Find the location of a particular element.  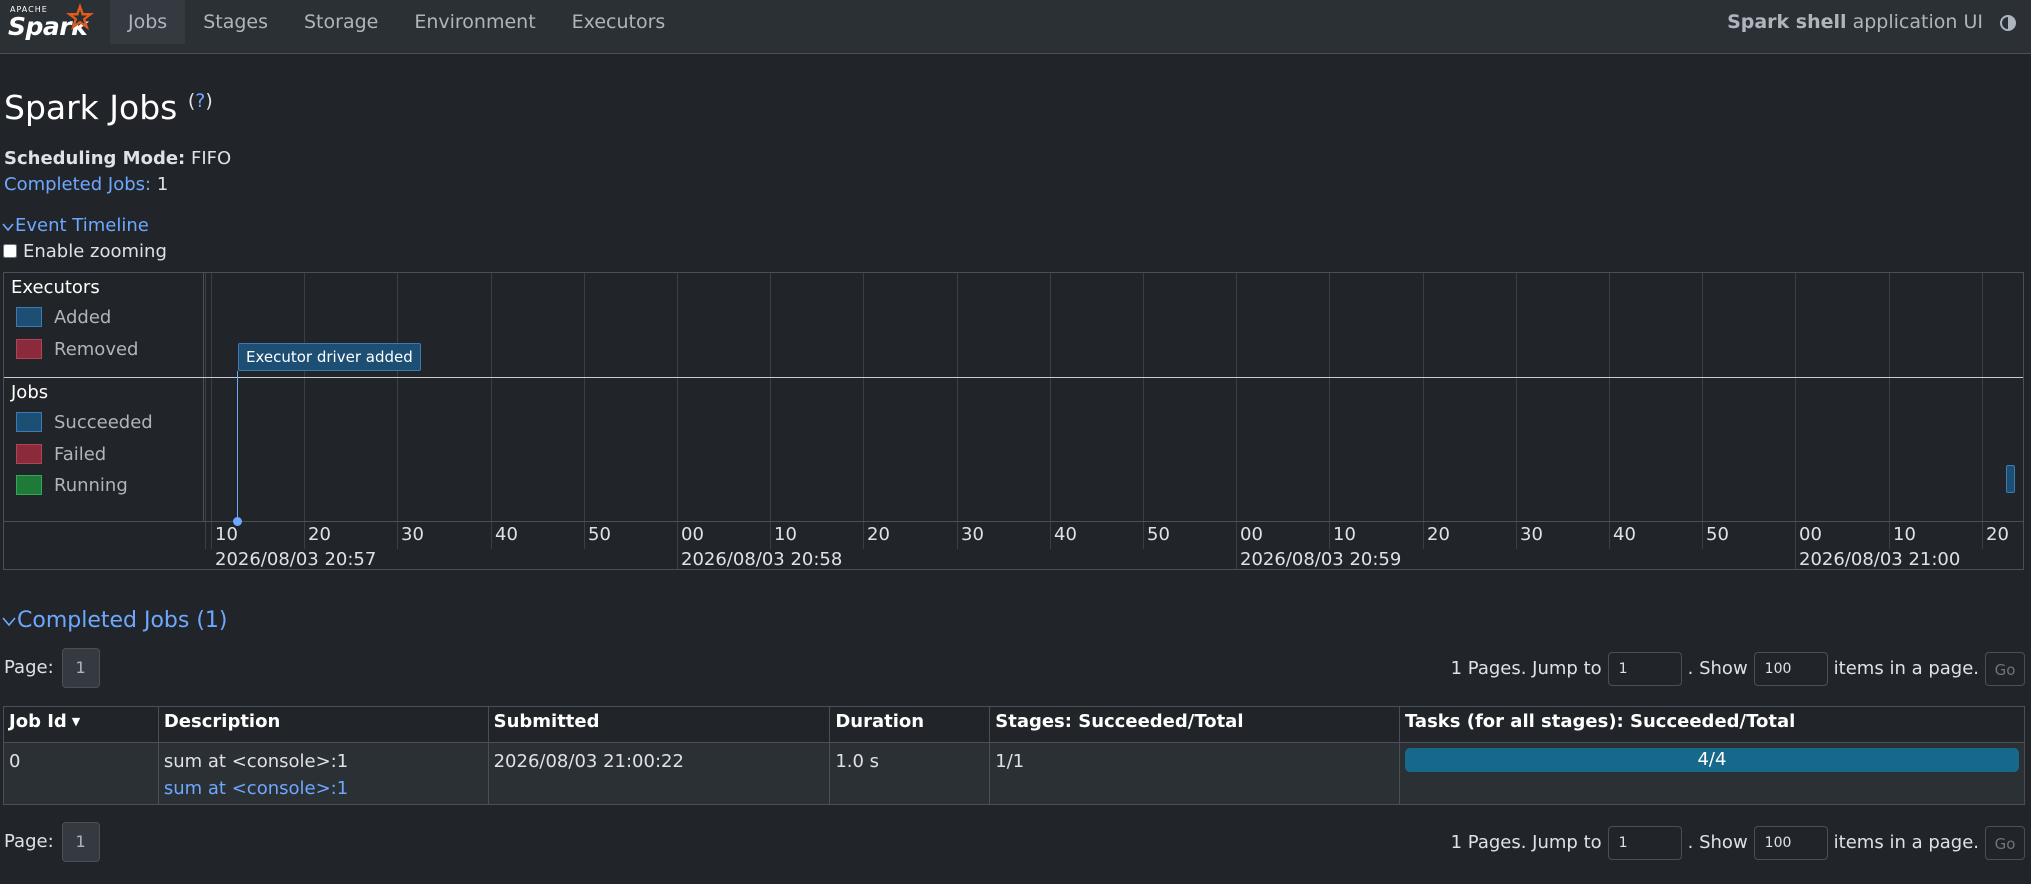

major-tick-label: 2026/08/03 20:59 is located at coordinates (1321, 559).